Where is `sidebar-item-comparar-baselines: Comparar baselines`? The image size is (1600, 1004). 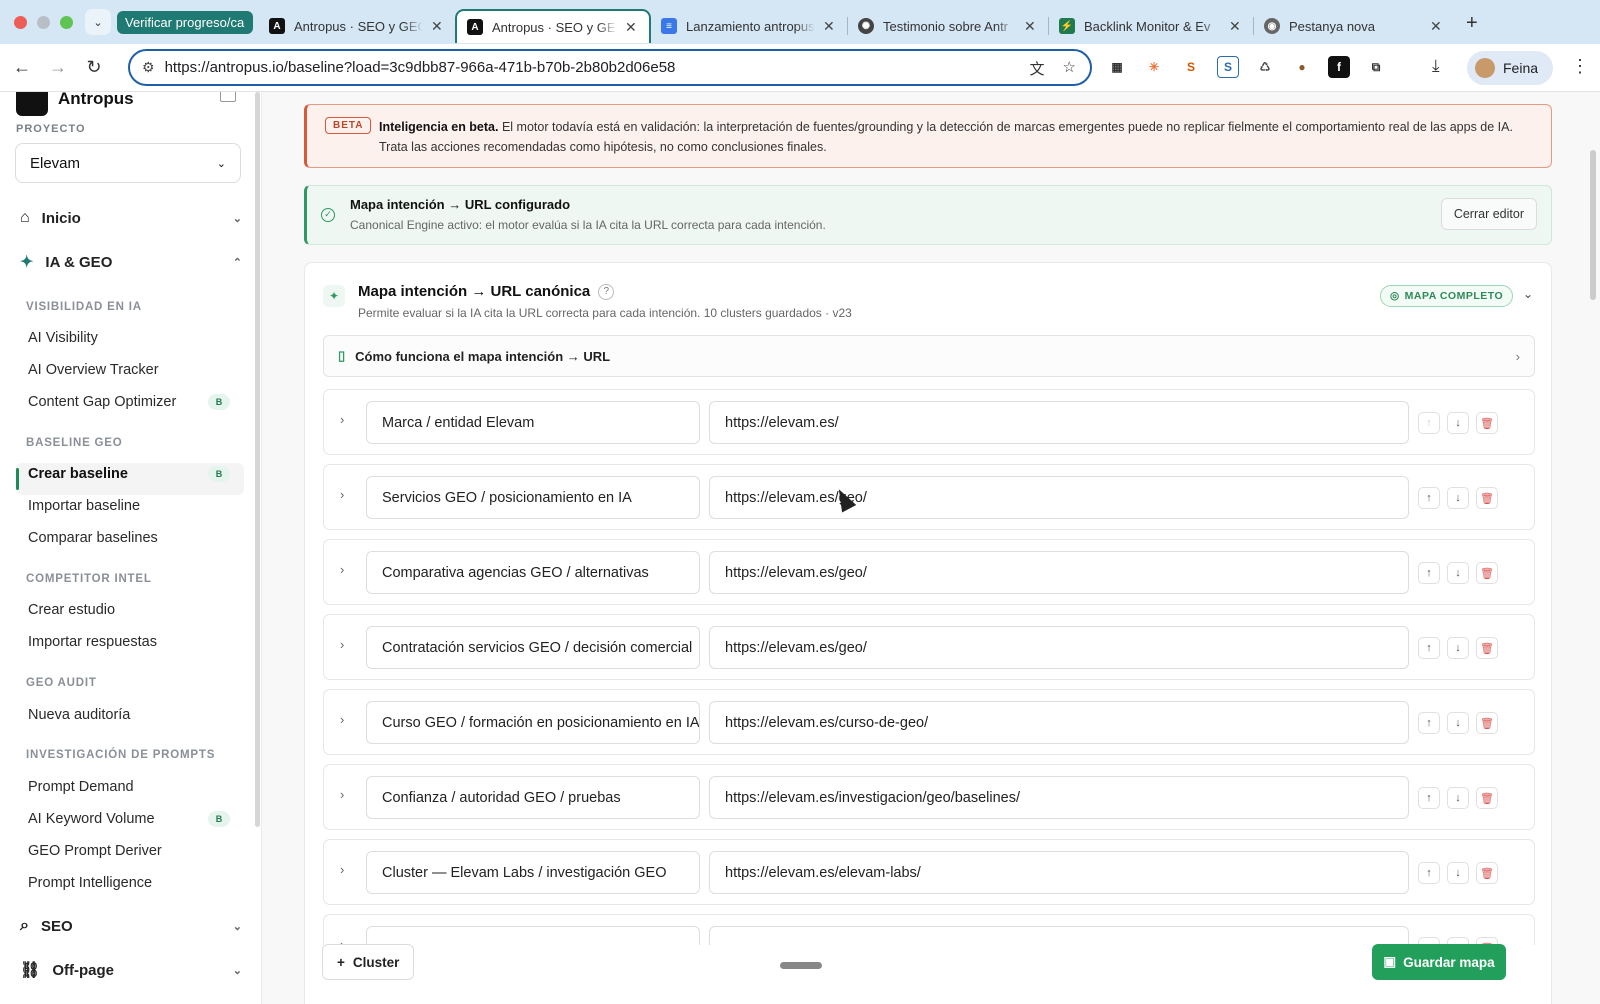
sidebar-item-comparar-baselines: Comparar baselines is located at coordinates (133, 538).